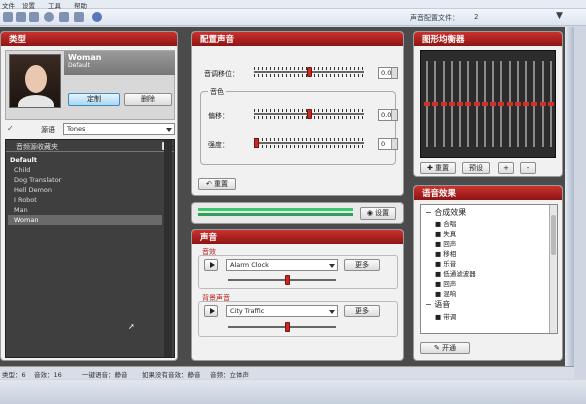 Image resolution: width=586 pixels, height=404 pixels. Describe the element at coordinates (298, 128) in the screenshot. I see `timbre-group` at that location.